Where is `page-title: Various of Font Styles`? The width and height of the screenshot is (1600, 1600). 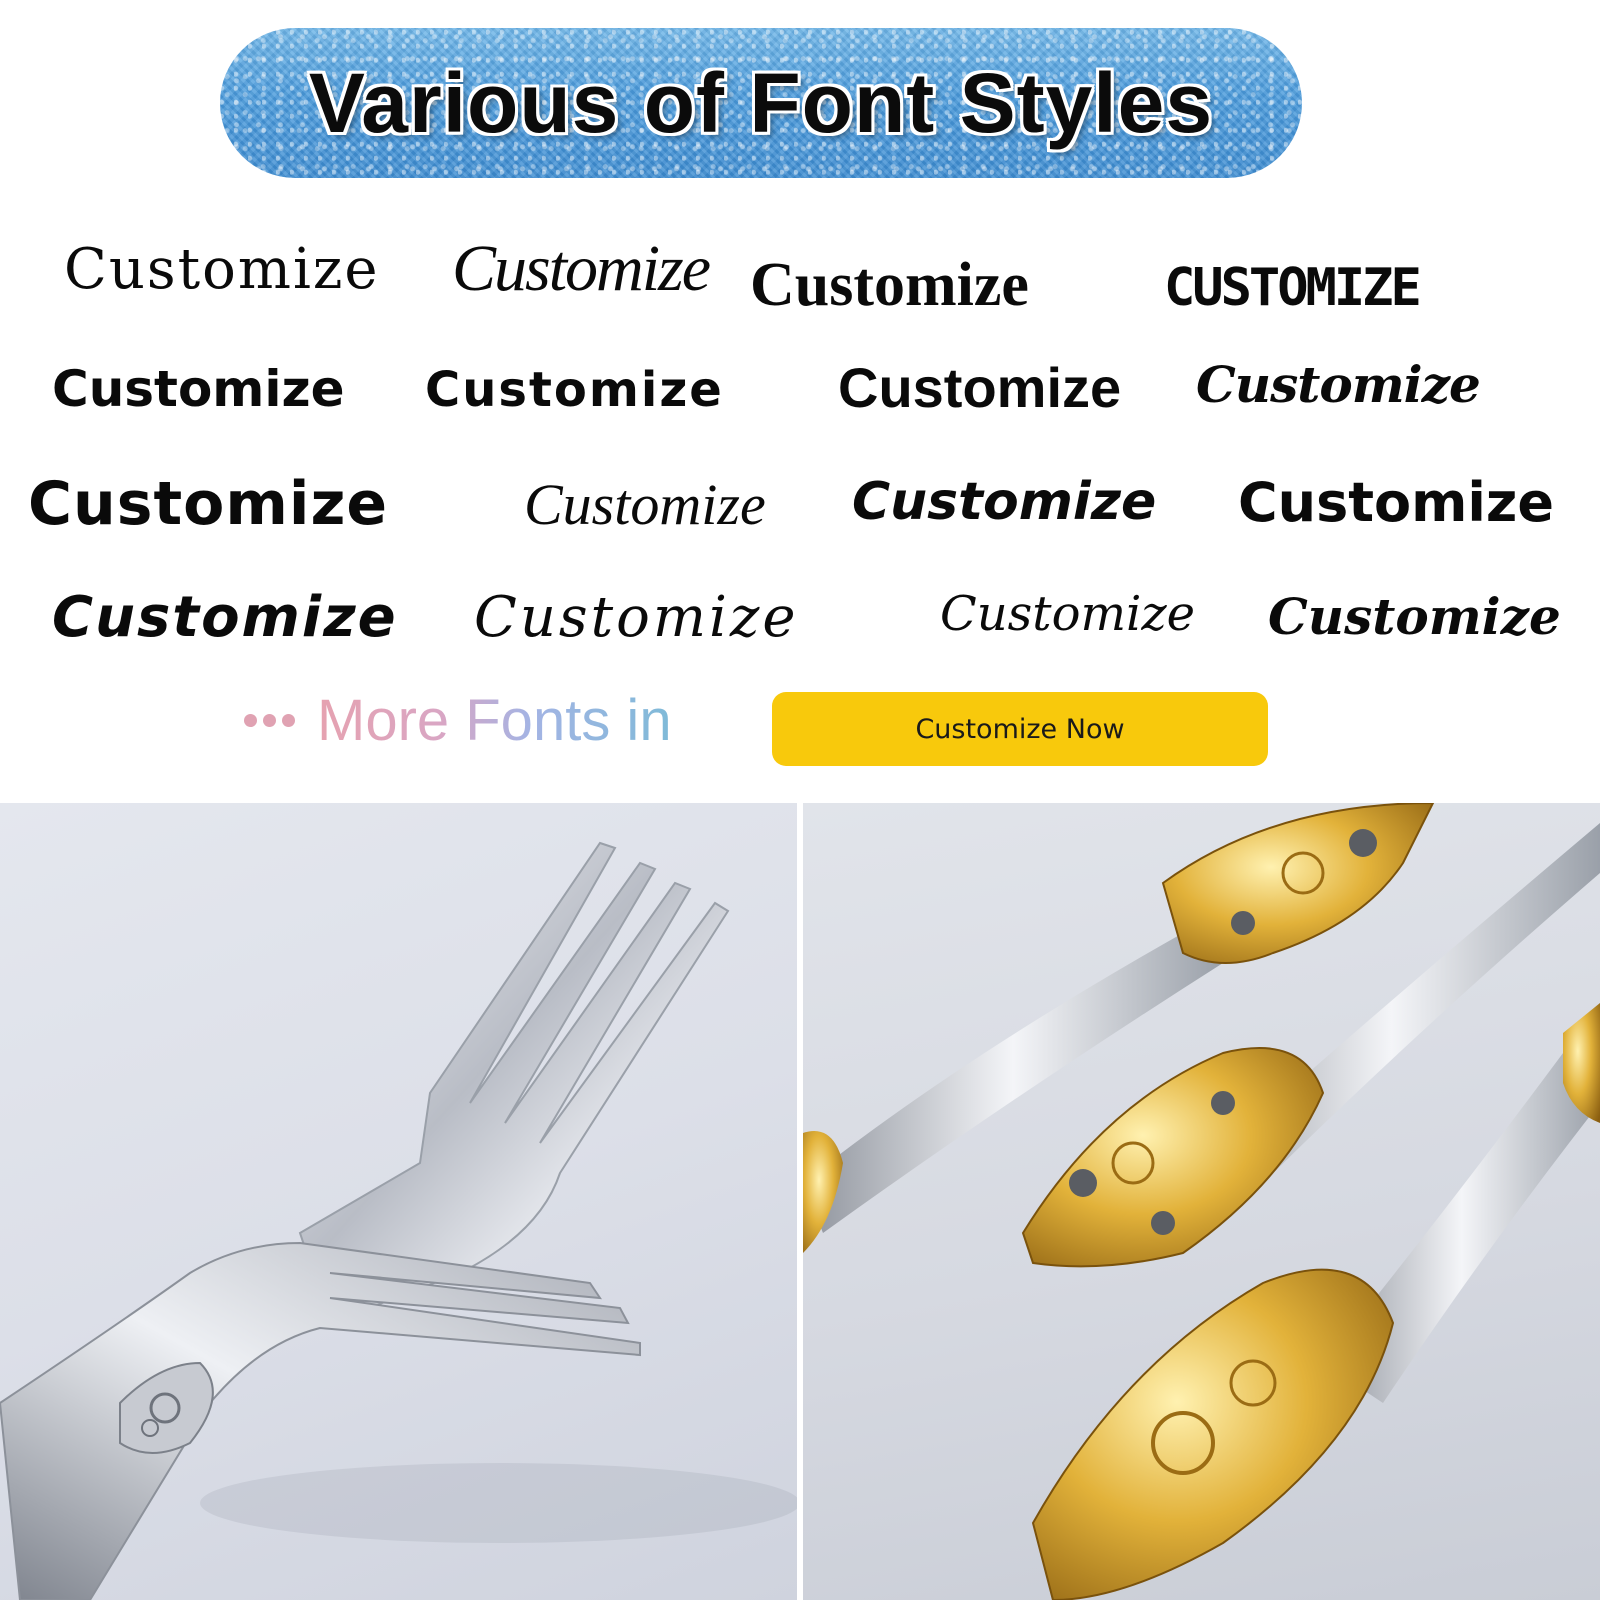
page-title: Various of Font Styles is located at coordinates (761, 102).